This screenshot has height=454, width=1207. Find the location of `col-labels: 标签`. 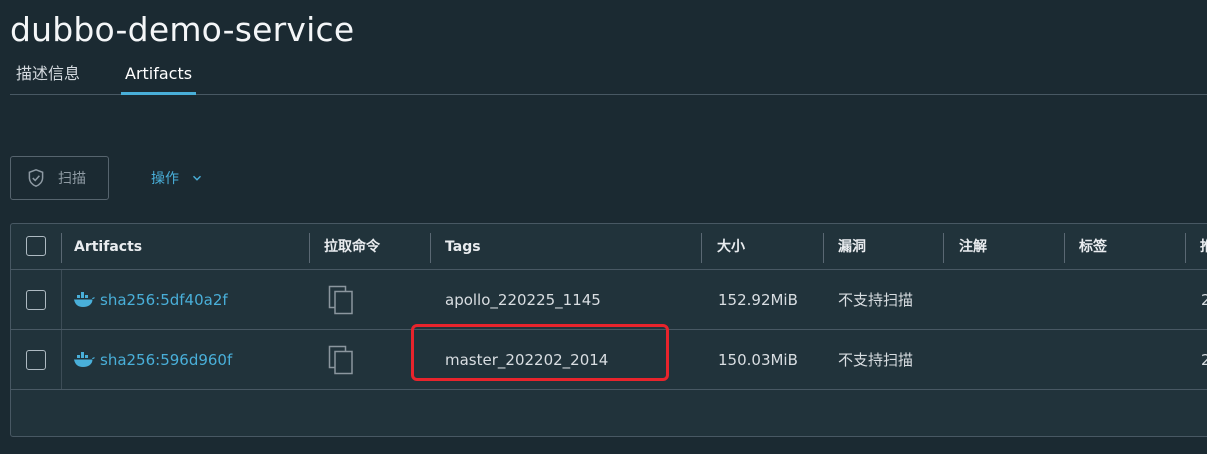

col-labels: 标签 is located at coordinates (1093, 247).